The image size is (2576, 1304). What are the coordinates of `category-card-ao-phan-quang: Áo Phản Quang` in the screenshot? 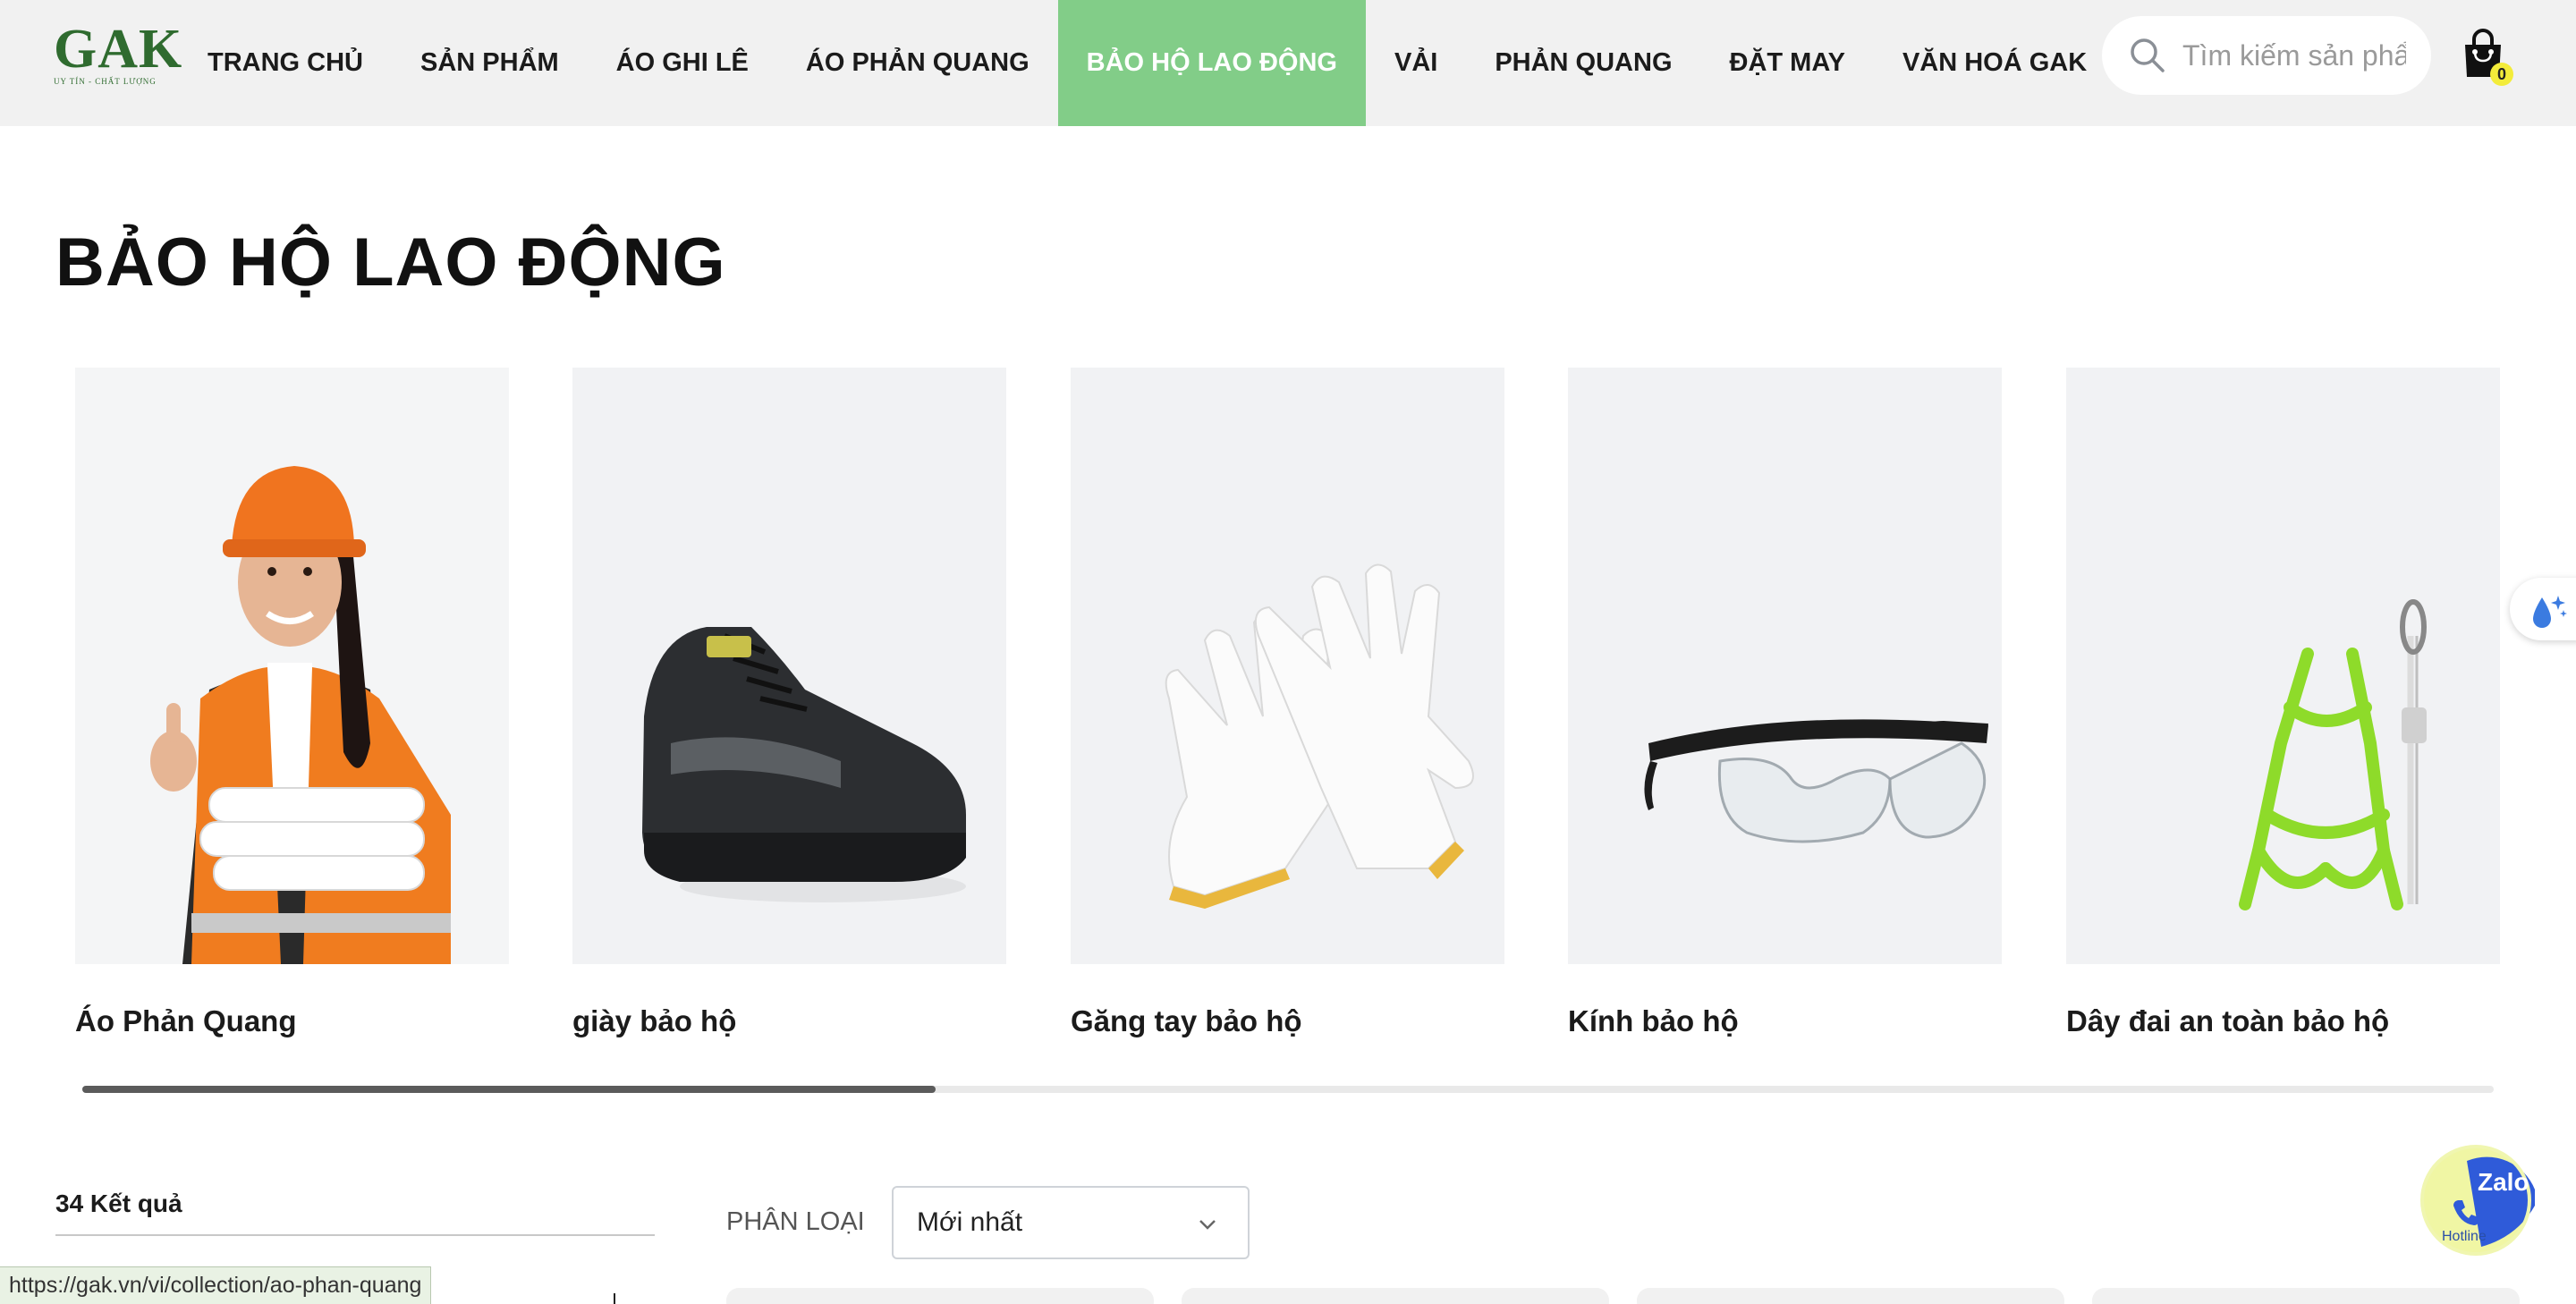 It's located at (292, 703).